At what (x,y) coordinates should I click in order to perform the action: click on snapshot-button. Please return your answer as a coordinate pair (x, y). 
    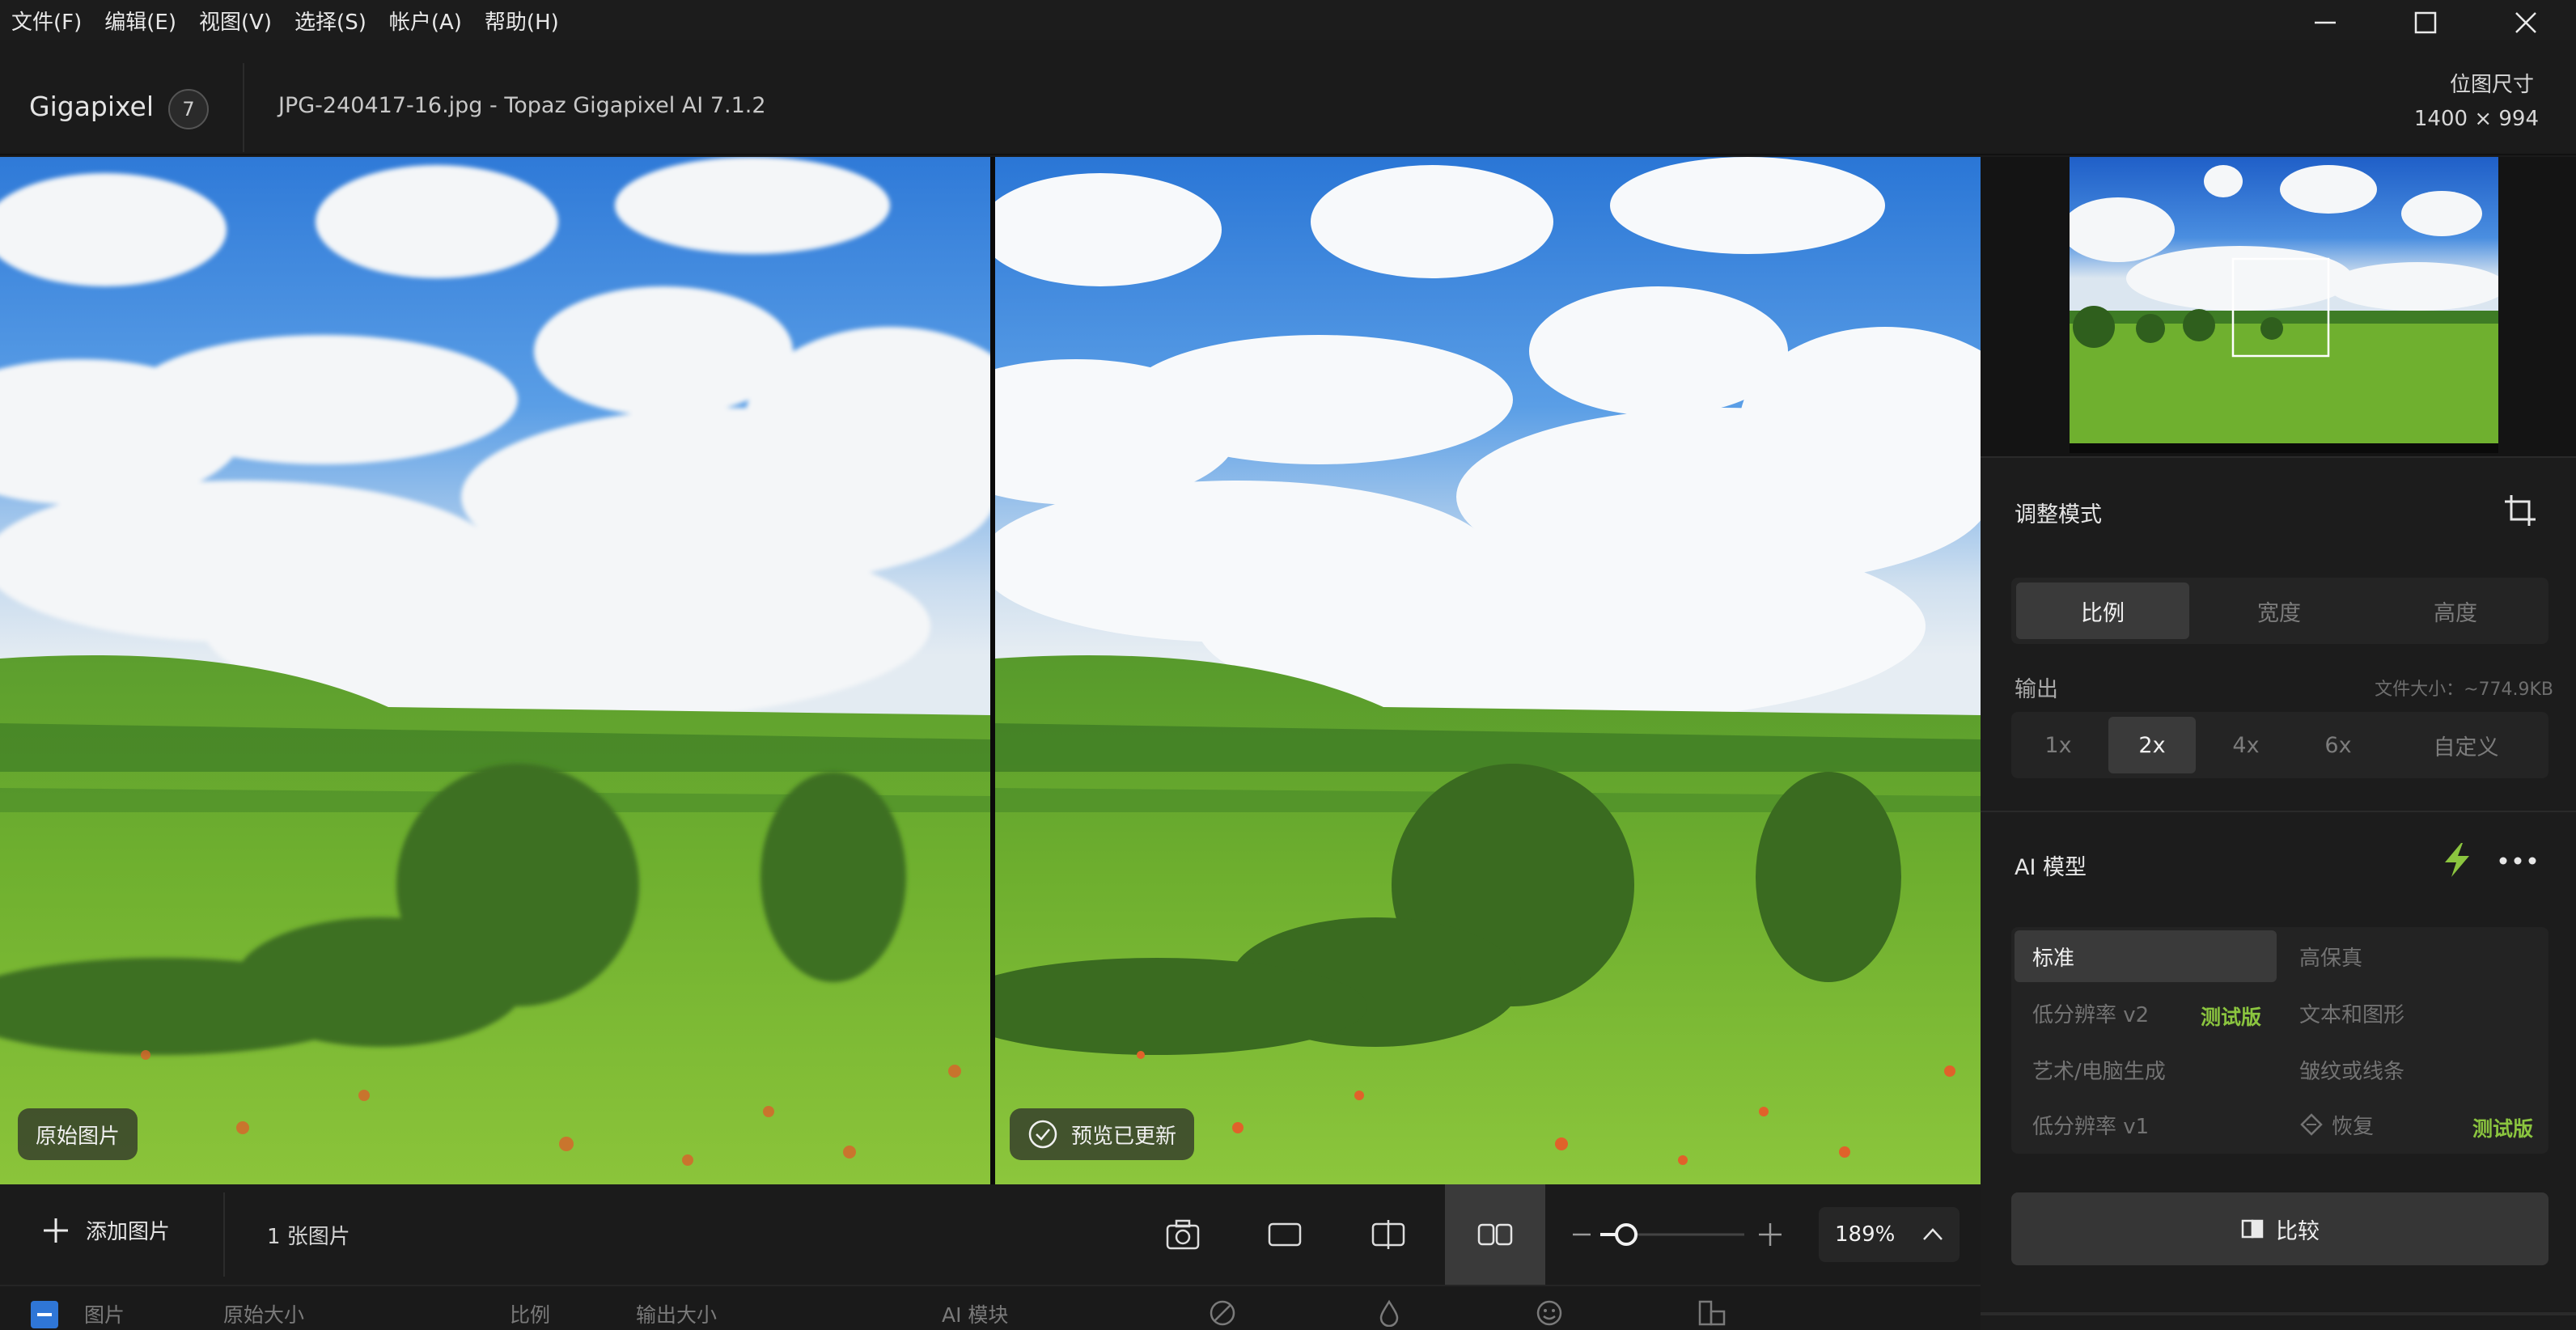
    Looking at the image, I should click on (1183, 1234).